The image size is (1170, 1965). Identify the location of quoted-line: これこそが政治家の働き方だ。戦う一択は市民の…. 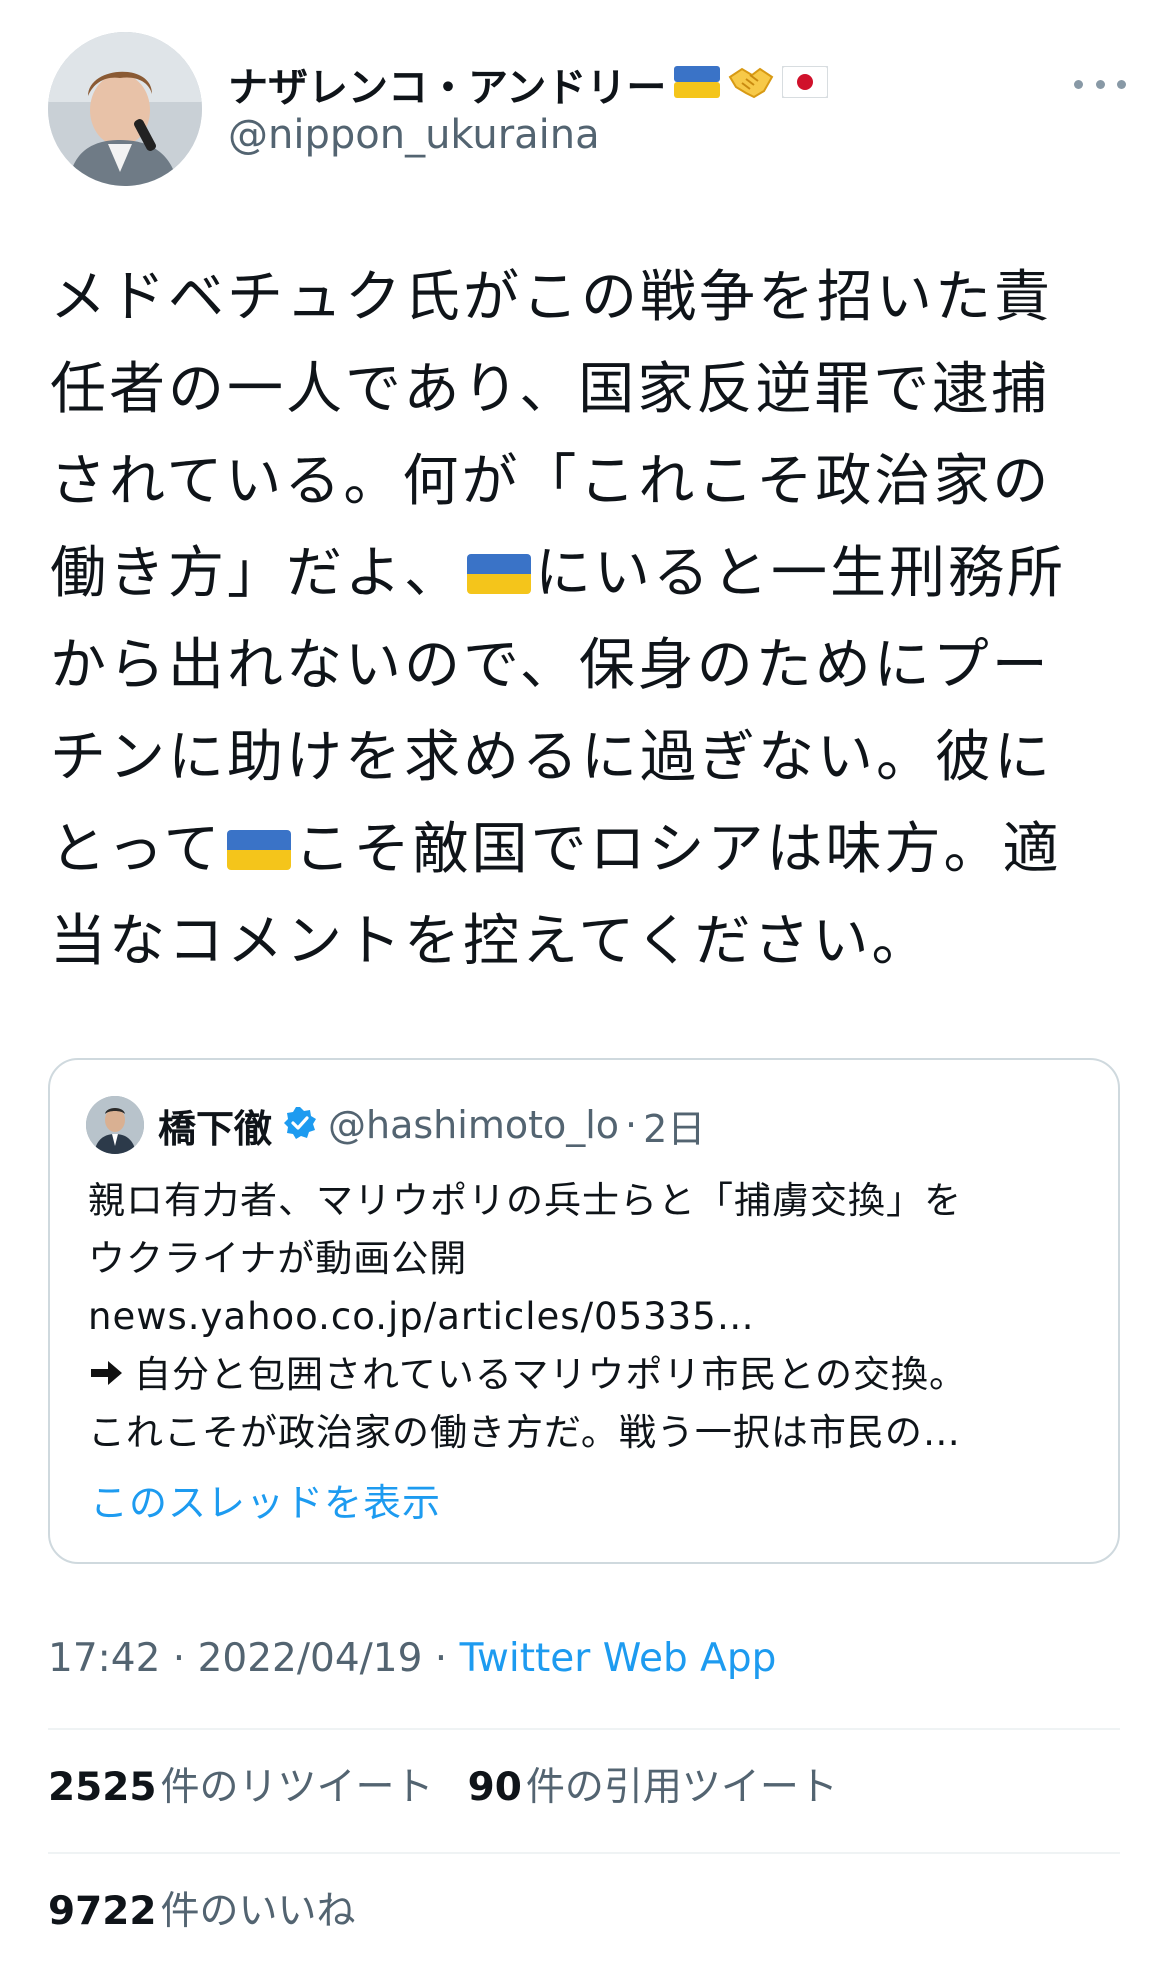
(524, 1432).